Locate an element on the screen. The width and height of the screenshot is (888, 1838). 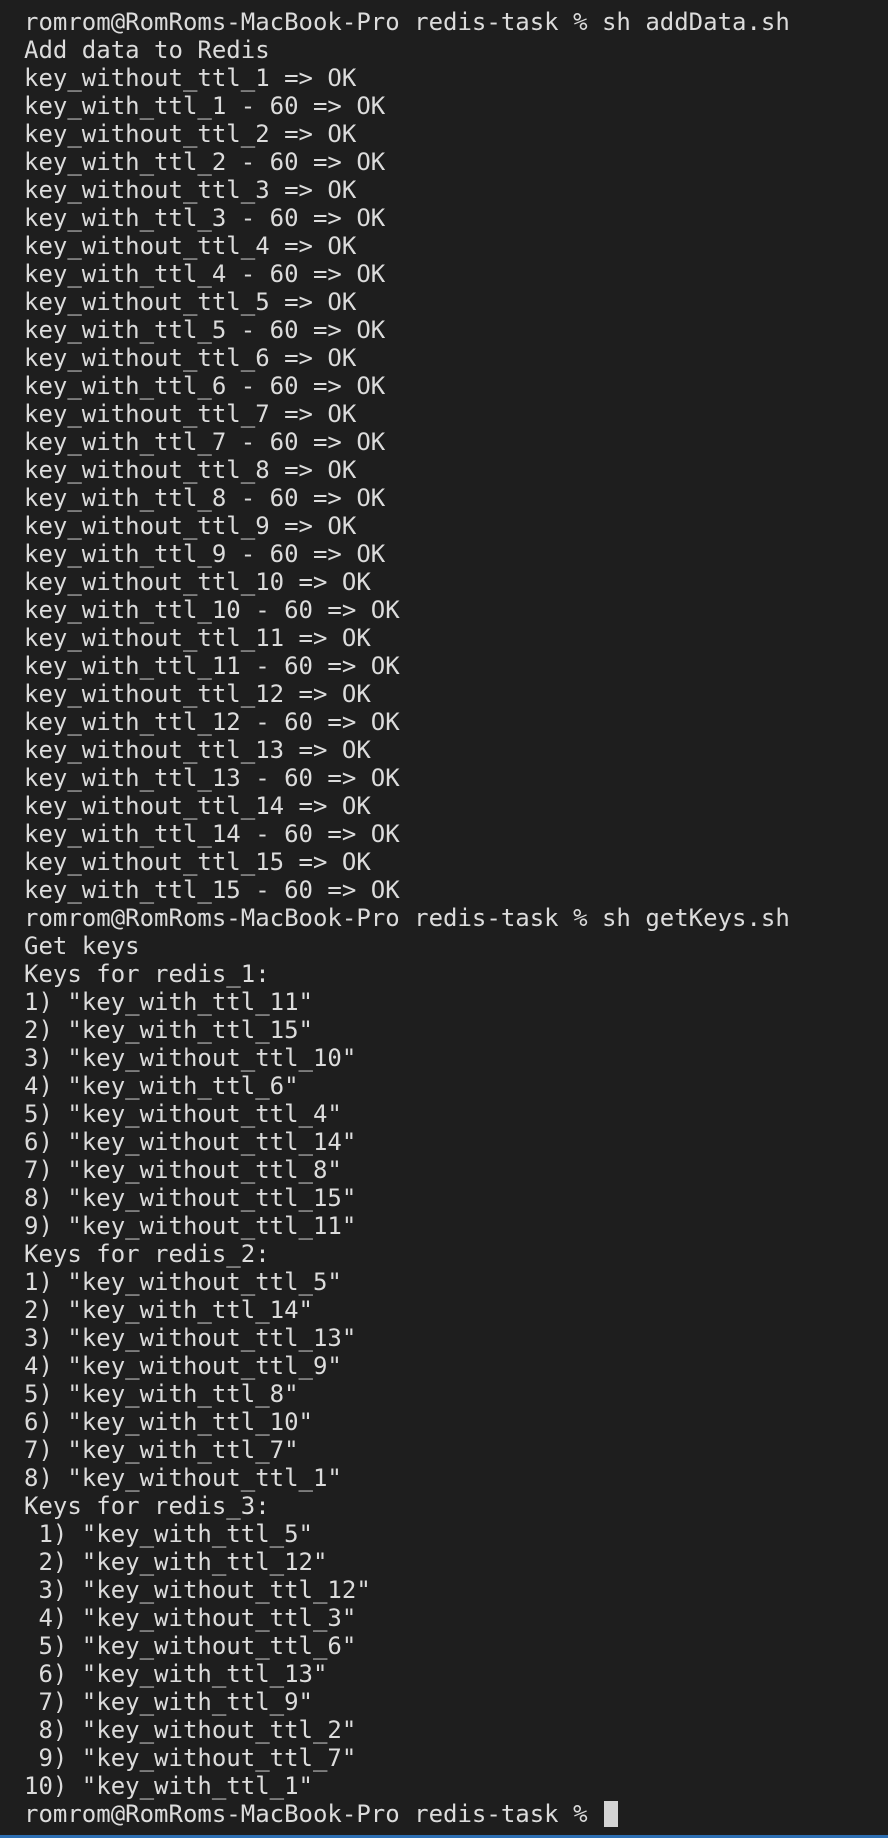
terminal-line: 10) "key_with_ttl_1" is located at coordinates (168, 1786).